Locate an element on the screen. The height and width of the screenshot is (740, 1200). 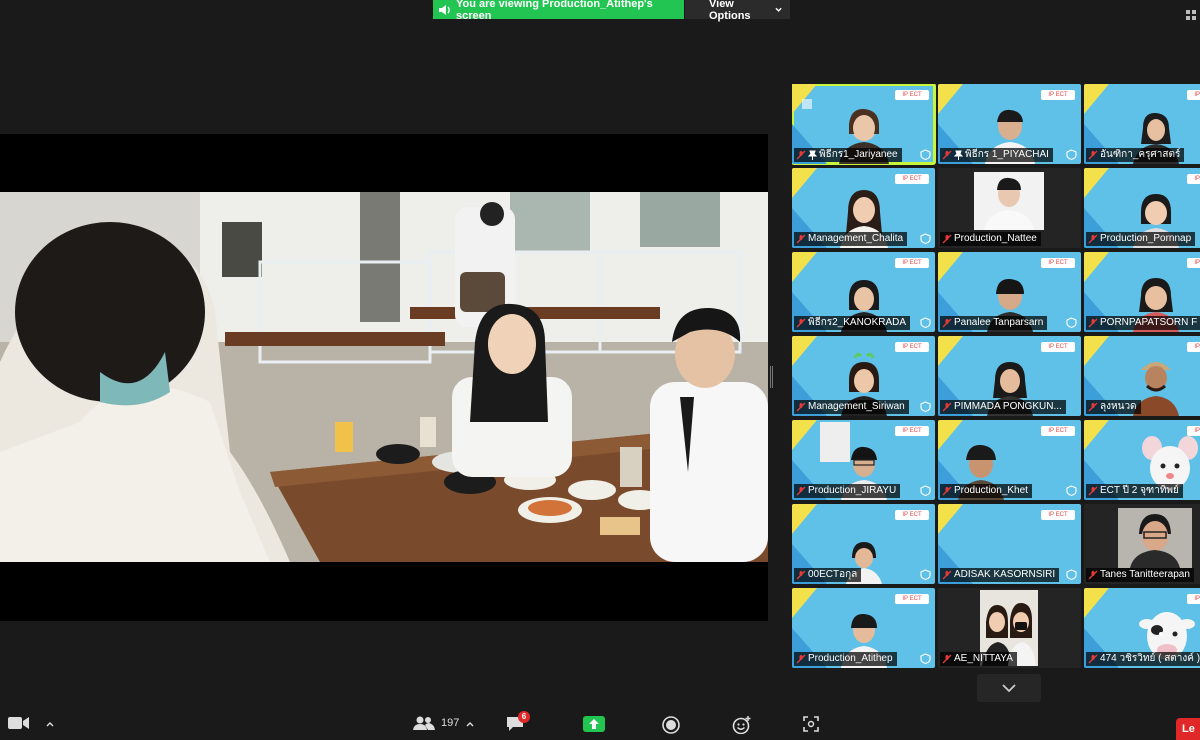
gallery-next-page-button is located at coordinates (1009, 688).